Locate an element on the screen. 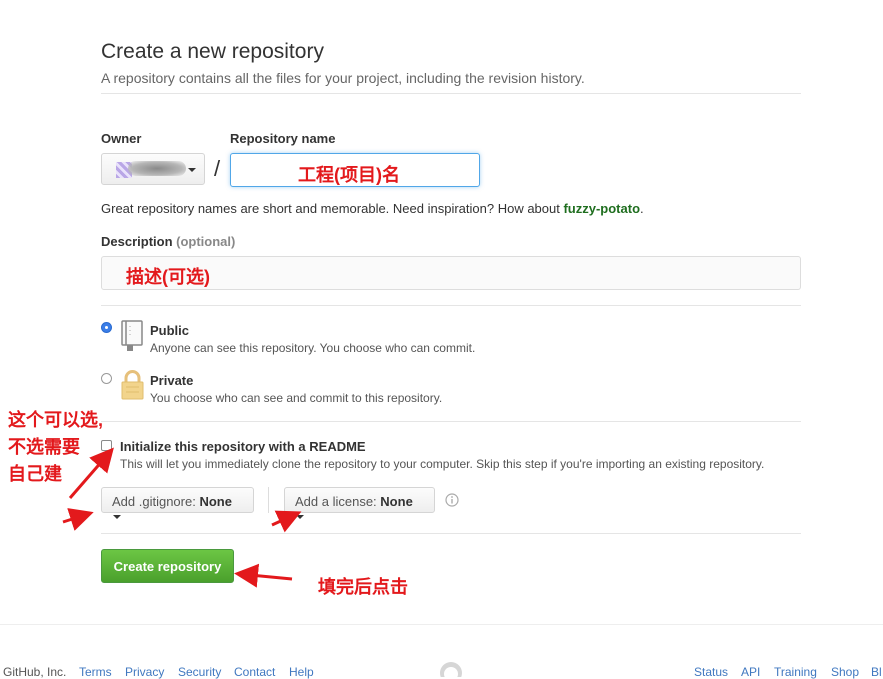  gitignore-dropdown: Add .gitignore: None is located at coordinates (177, 503).